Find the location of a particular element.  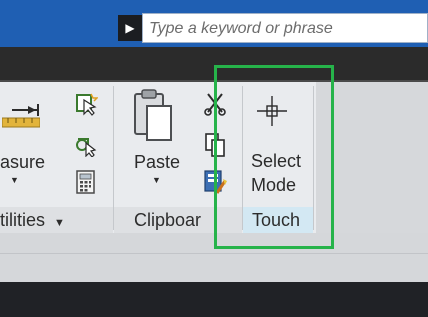

drawing-area is located at coordinates (214, 299).